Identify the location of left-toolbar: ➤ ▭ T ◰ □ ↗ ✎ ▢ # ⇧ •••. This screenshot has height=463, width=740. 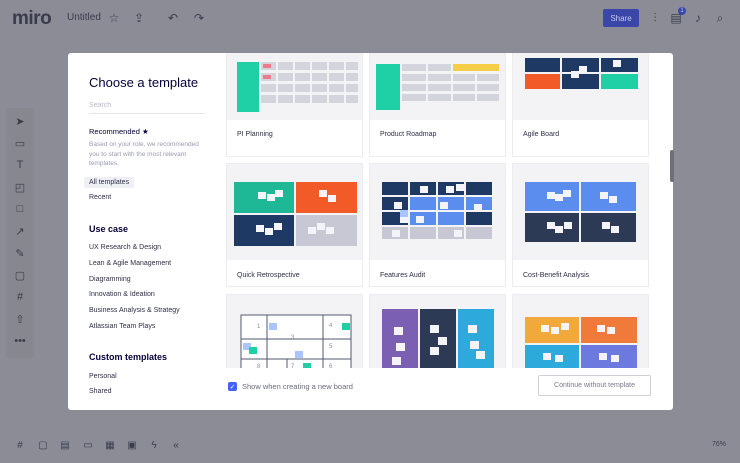
(20, 233).